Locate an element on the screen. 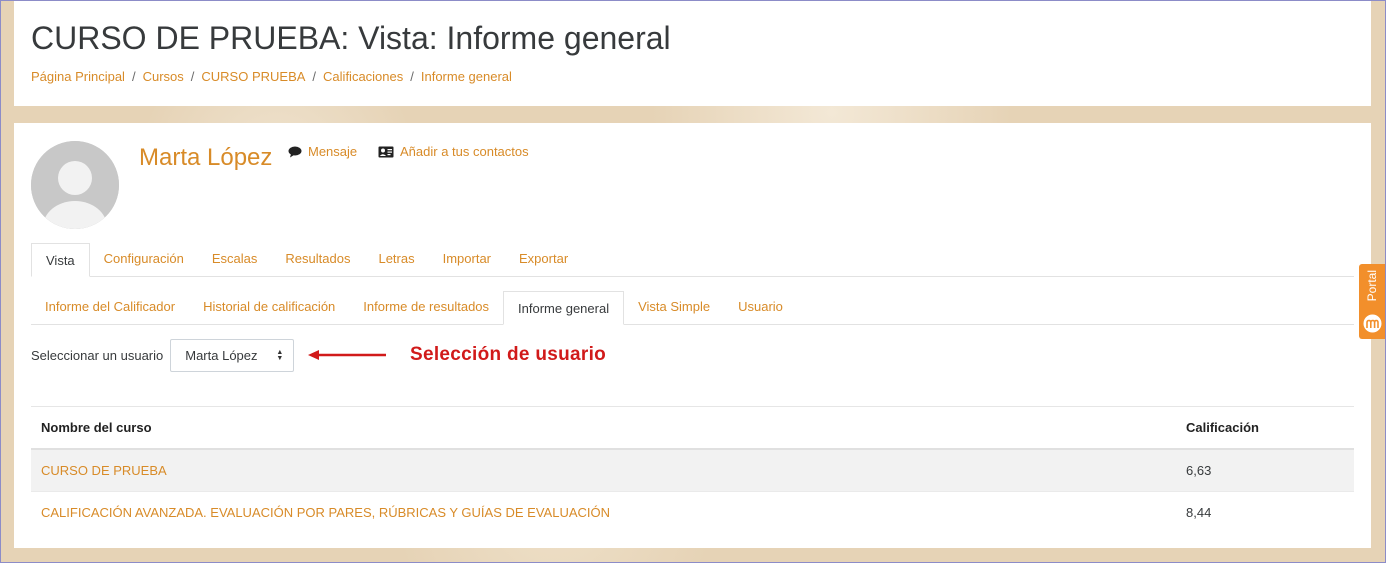  tab-vista: Vista is located at coordinates (60, 260).